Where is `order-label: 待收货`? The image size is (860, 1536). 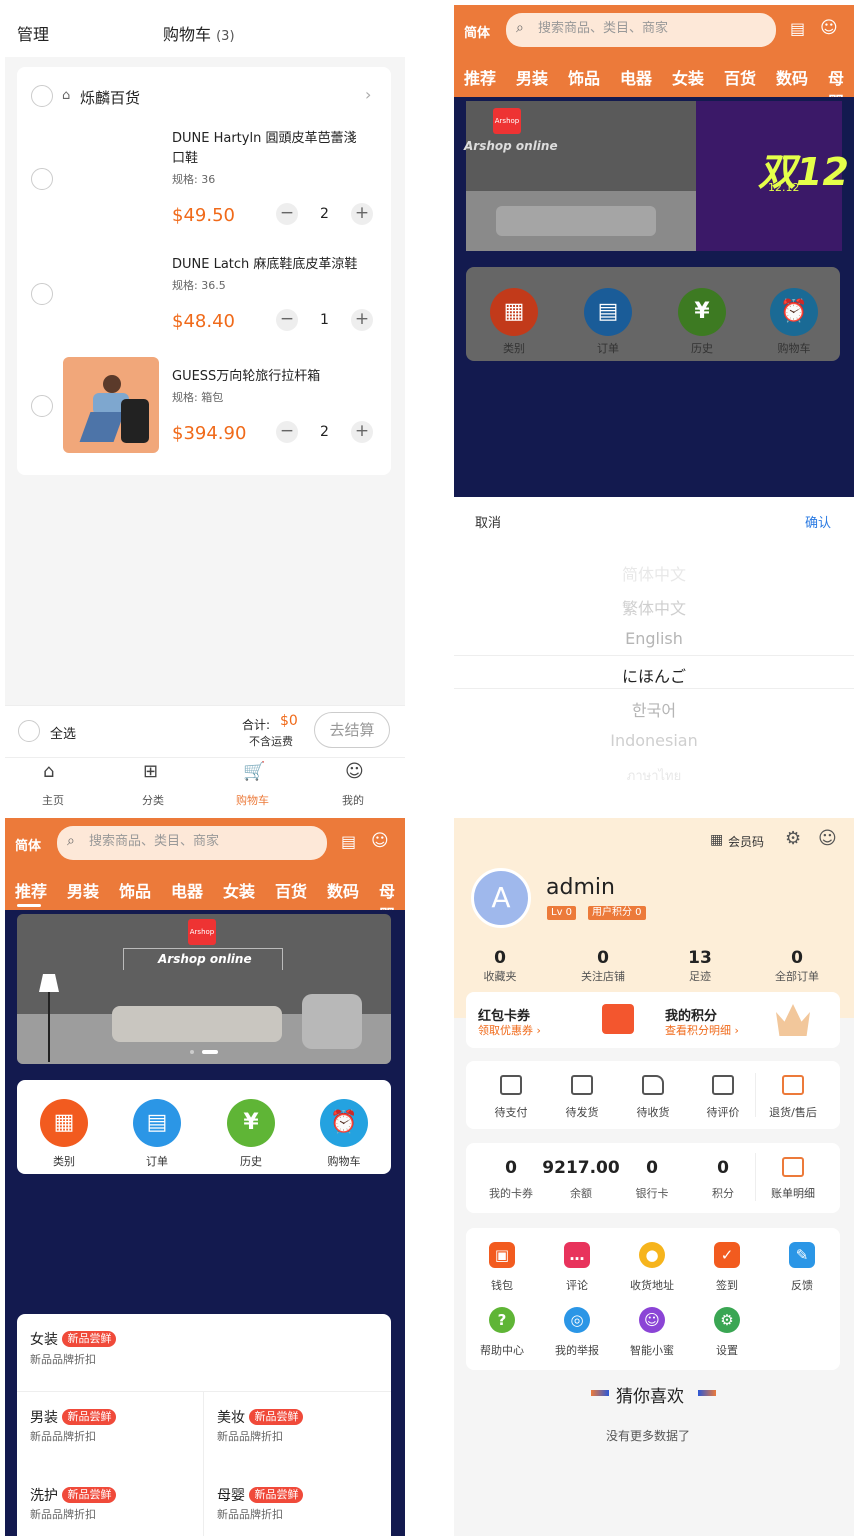 order-label: 待收货 is located at coordinates (653, 1112).